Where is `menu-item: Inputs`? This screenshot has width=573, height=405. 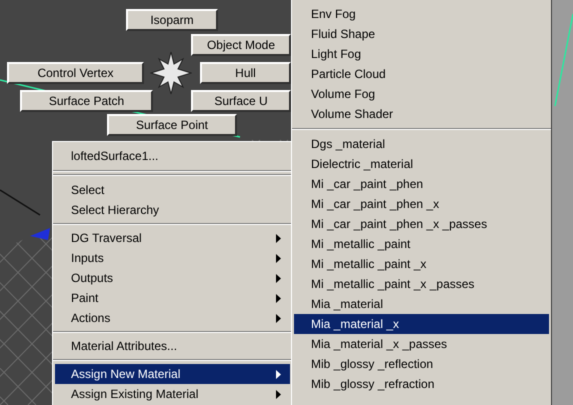
menu-item: Inputs is located at coordinates (172, 258).